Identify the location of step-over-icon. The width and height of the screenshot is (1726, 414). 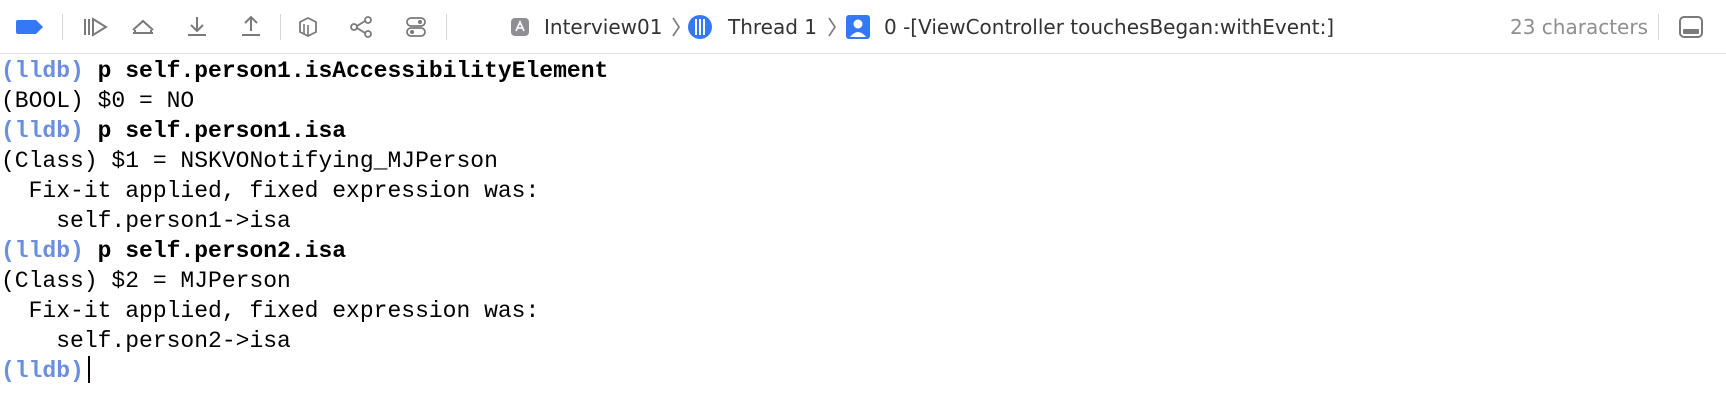
(143, 27).